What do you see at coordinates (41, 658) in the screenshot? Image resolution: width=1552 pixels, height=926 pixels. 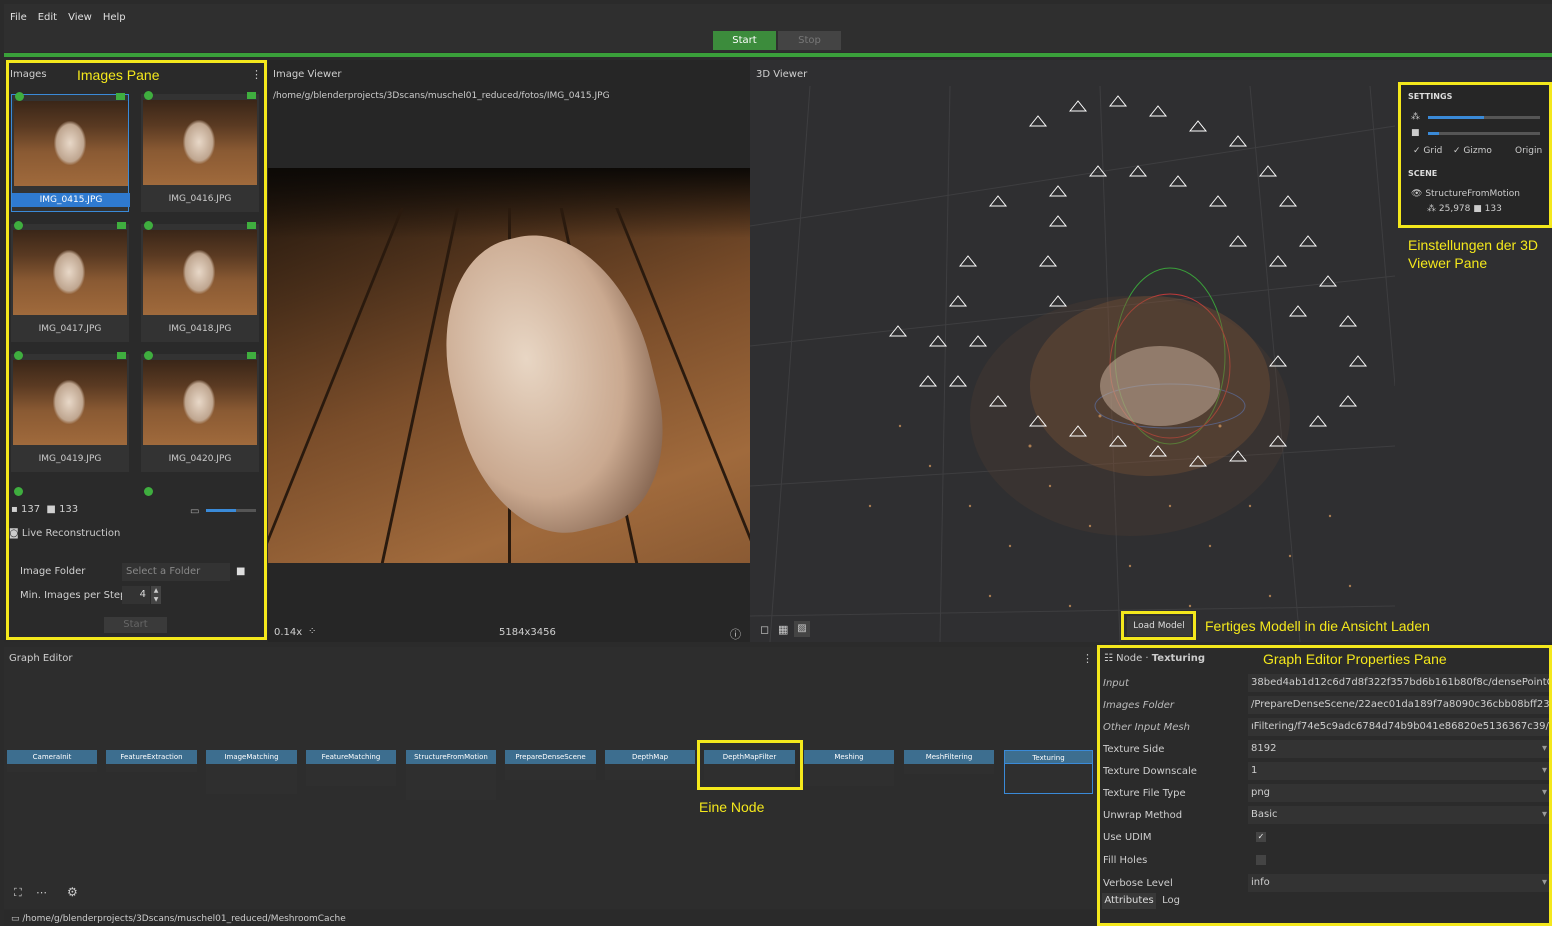 I see `graph-editor-title: Graph Editor` at bounding box center [41, 658].